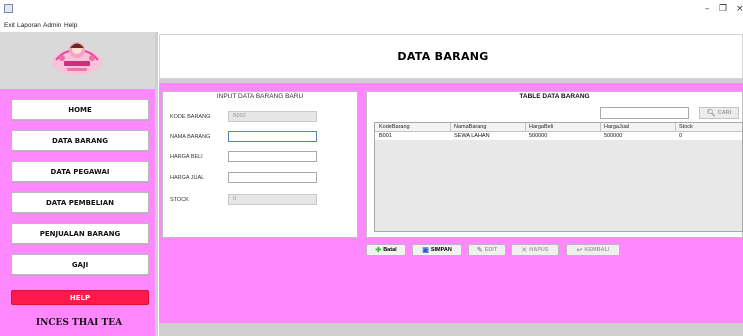 The width and height of the screenshot is (743, 336). What do you see at coordinates (9, 25) in the screenshot?
I see `menu-exit: Exit` at bounding box center [9, 25].